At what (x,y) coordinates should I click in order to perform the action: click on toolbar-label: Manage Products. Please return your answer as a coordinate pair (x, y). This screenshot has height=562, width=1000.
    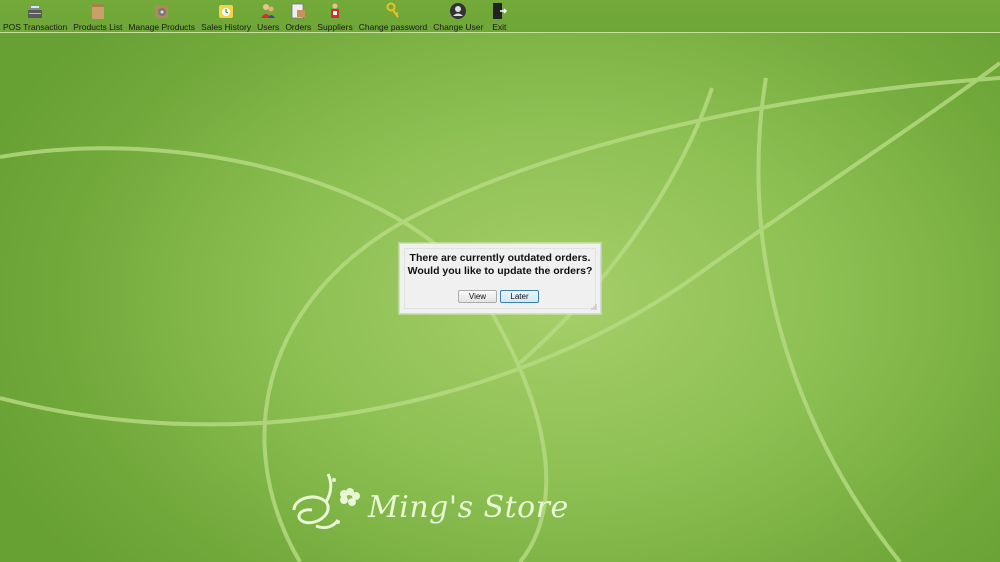
    Looking at the image, I should click on (162, 27).